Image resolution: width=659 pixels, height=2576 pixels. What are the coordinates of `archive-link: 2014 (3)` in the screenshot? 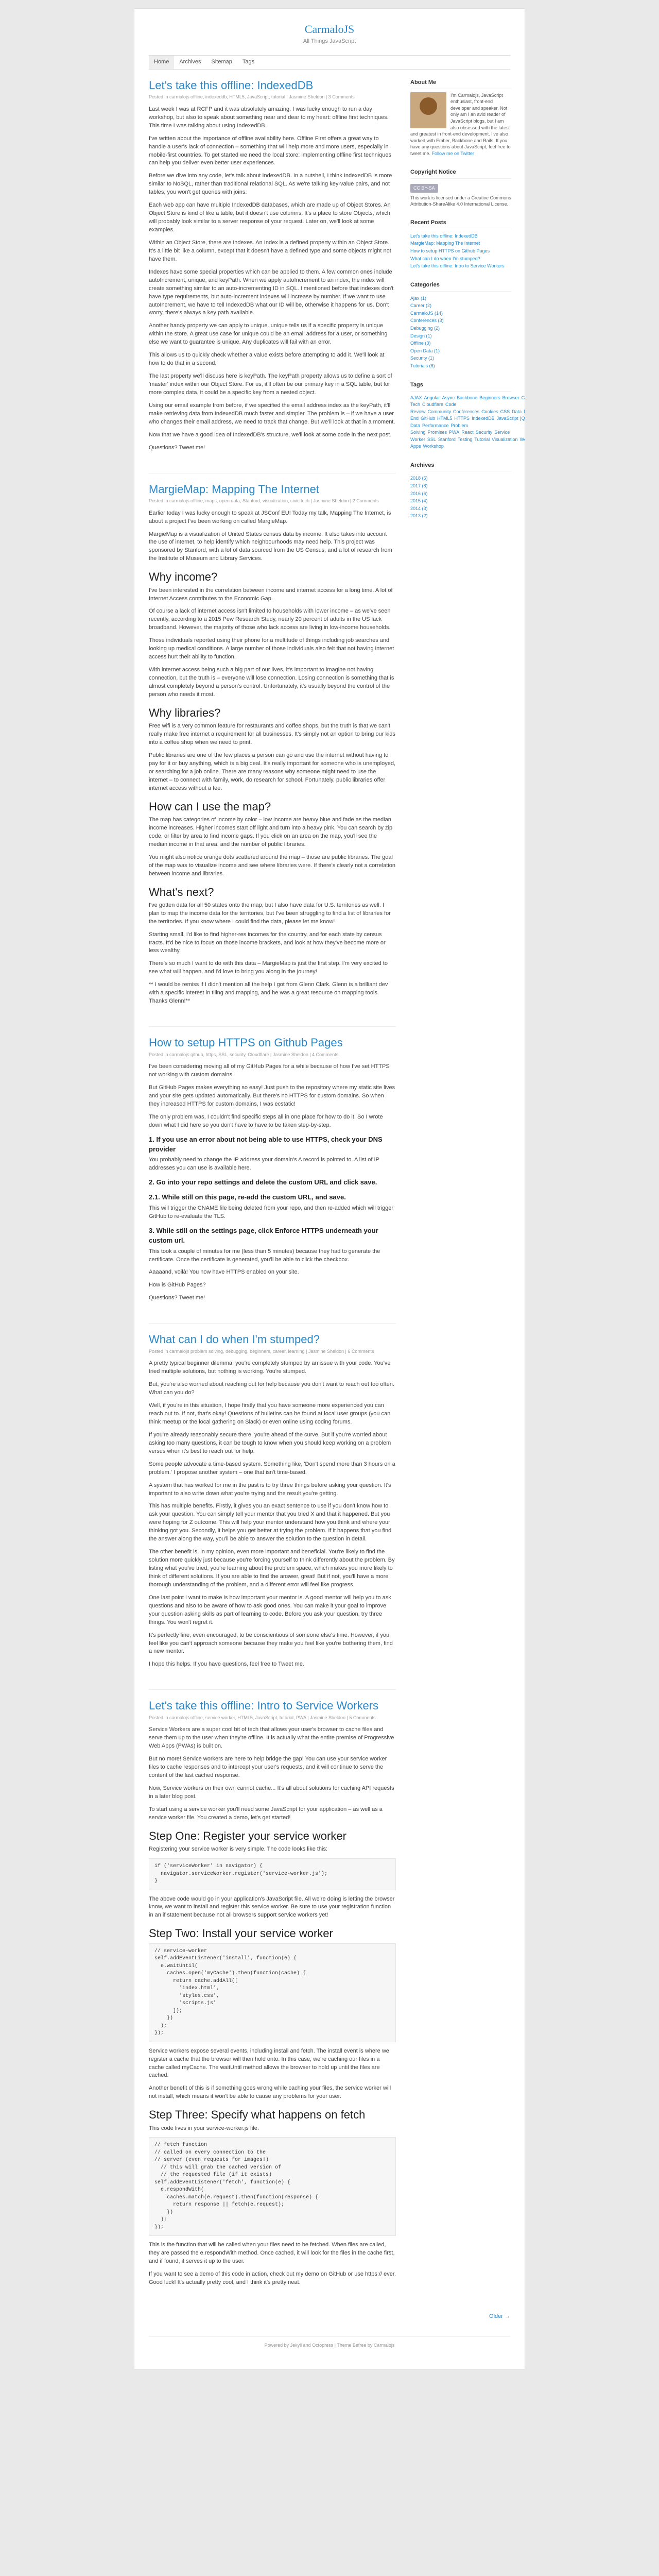 It's located at (461, 509).